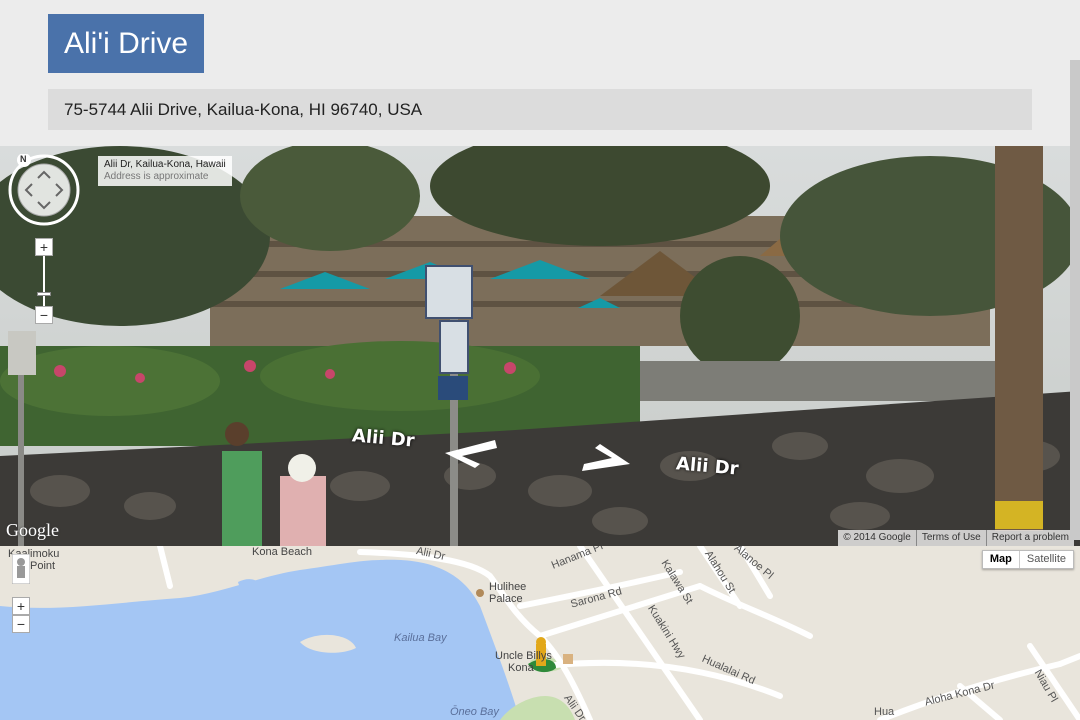 The image size is (1080, 720). Describe the element at coordinates (21, 606) in the screenshot. I see `map-zoom-in-button: +` at that location.